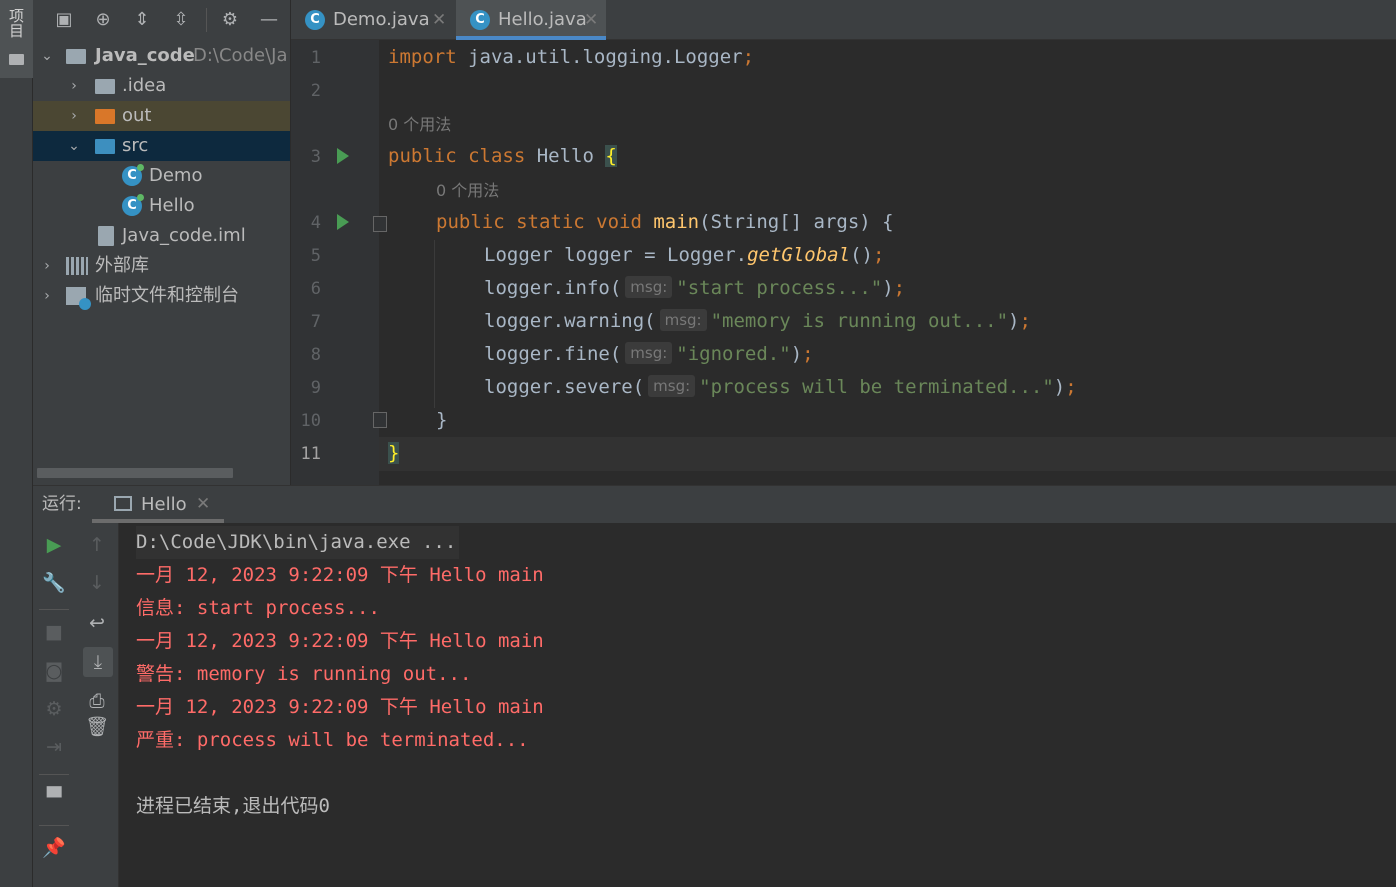 The image size is (1396, 887). What do you see at coordinates (553, 354) in the screenshot?
I see `code-token: logger.fine(` at bounding box center [553, 354].